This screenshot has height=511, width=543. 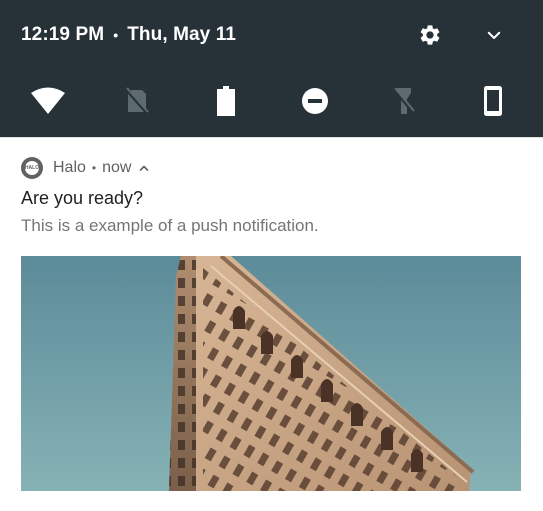 I want to click on do-not-disturb-icon, so click(x=315, y=103).